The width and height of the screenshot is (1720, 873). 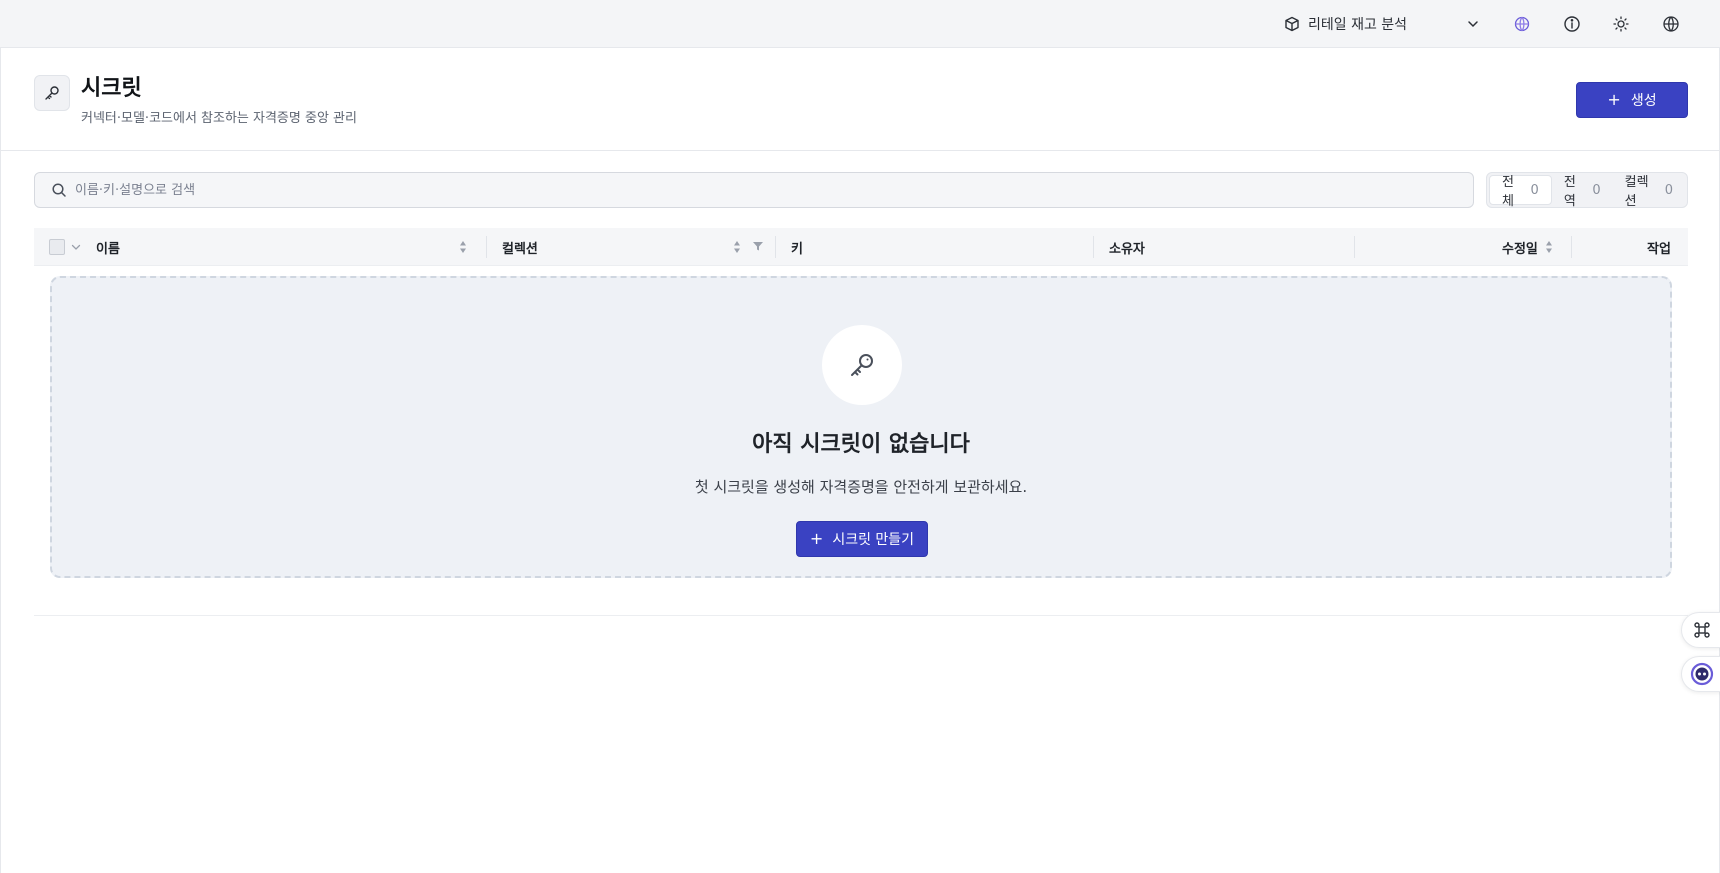 I want to click on segment-global-count: 0, so click(x=1596, y=190).